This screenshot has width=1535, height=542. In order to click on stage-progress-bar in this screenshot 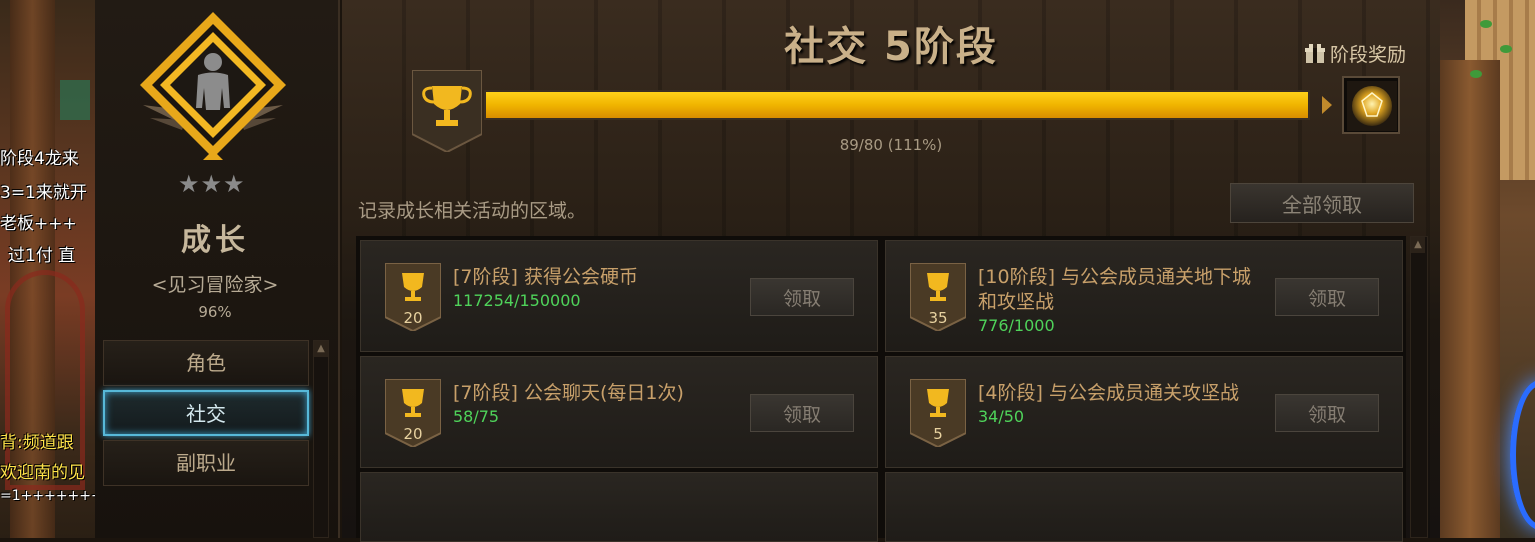, I will do `click(897, 105)`.